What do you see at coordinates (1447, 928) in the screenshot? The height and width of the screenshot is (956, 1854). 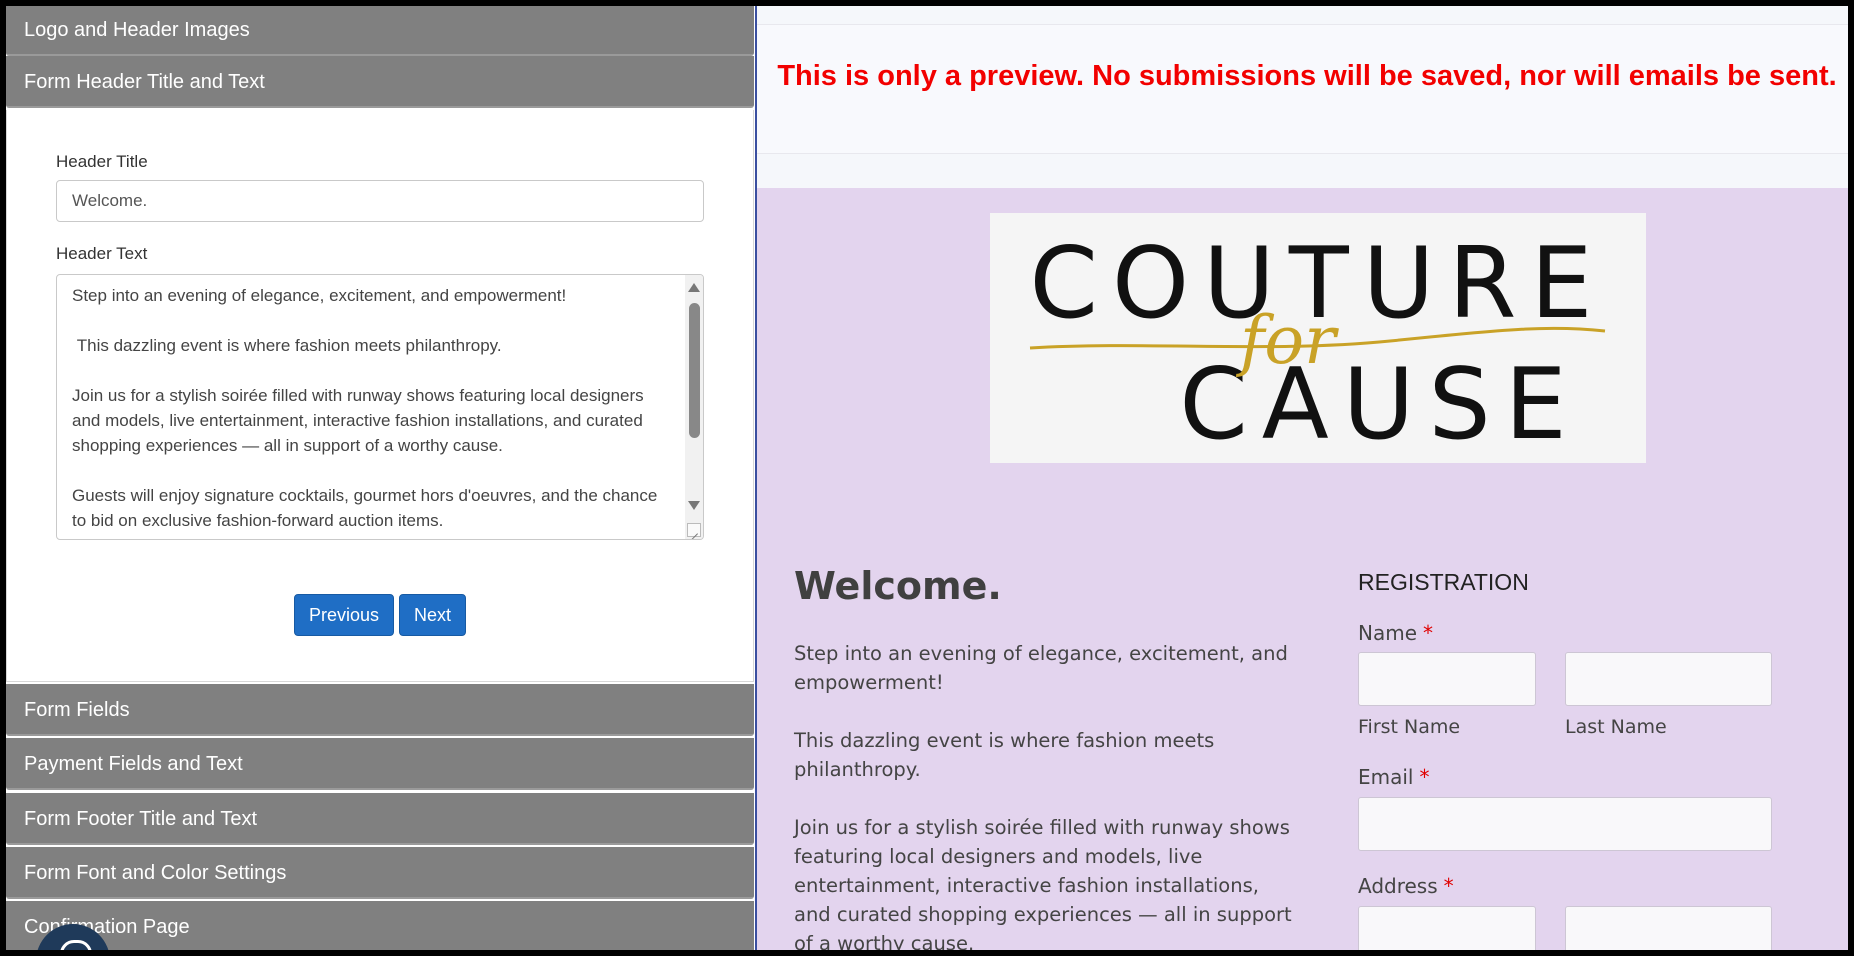 I see `address-line-input` at bounding box center [1447, 928].